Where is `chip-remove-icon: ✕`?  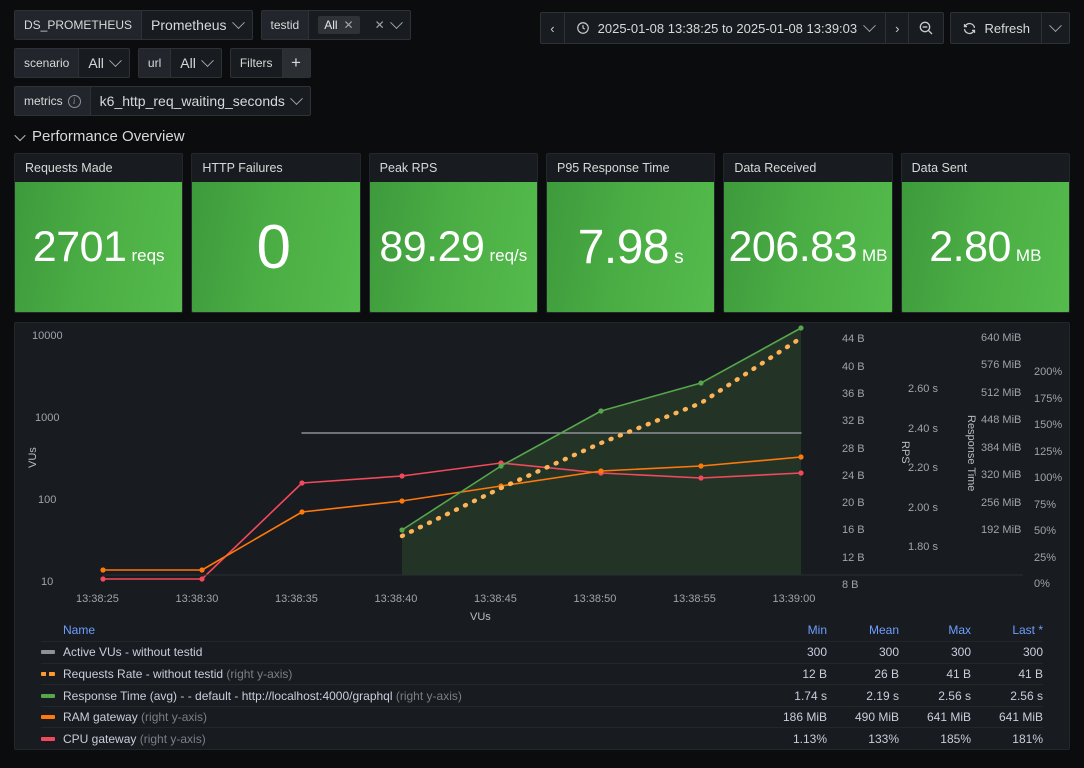 chip-remove-icon: ✕ is located at coordinates (349, 25).